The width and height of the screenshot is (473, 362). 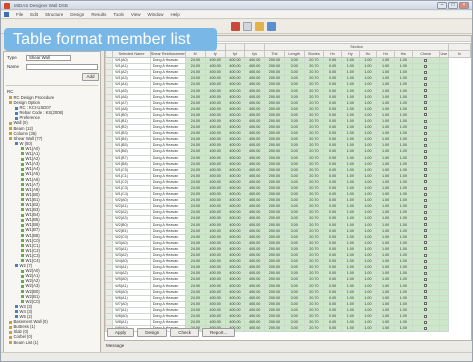 What do you see at coordinates (152, 332) in the screenshot?
I see `design-button: Design` at bounding box center [152, 332].